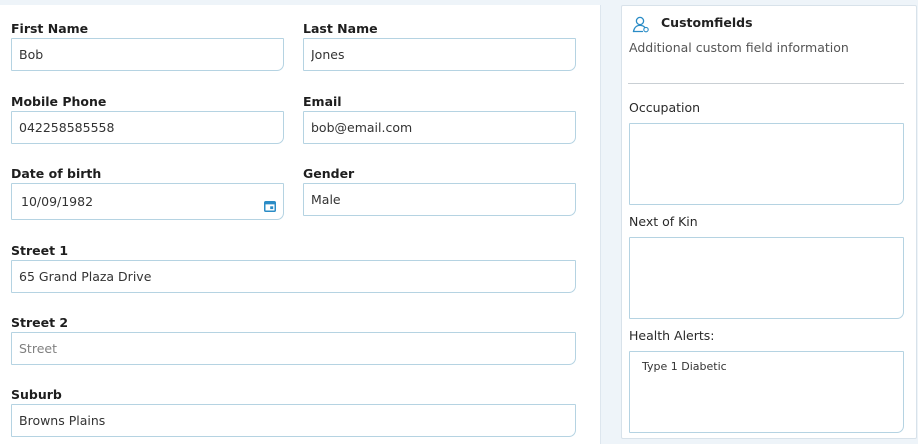  What do you see at coordinates (707, 22) in the screenshot?
I see `customfields-title: Customfields` at bounding box center [707, 22].